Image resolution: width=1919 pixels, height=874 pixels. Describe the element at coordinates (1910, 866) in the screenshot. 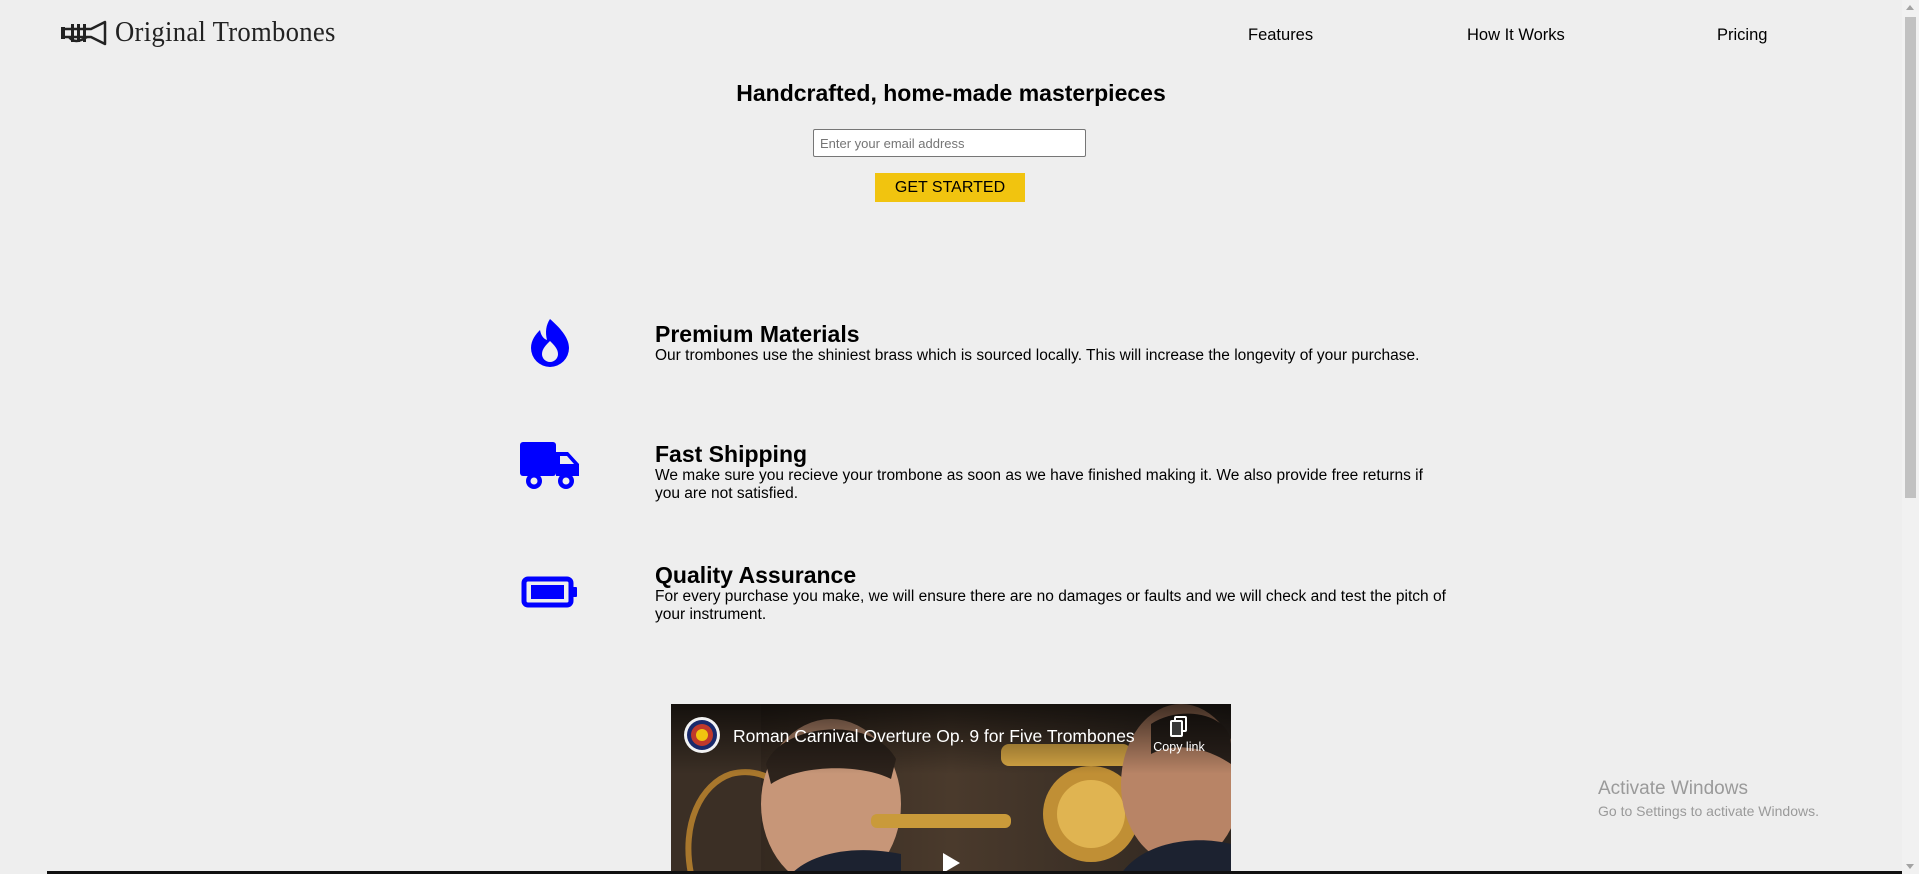

I see `scroll-down-arrow-icon` at that location.